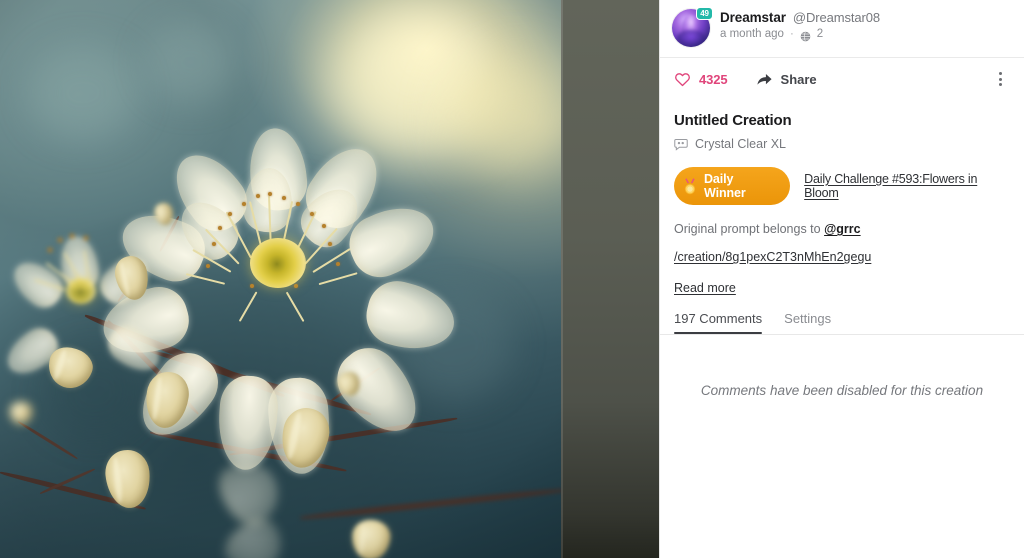 This screenshot has height=558, width=1024. I want to click on author-sub-line: a month ago · 2, so click(800, 34).